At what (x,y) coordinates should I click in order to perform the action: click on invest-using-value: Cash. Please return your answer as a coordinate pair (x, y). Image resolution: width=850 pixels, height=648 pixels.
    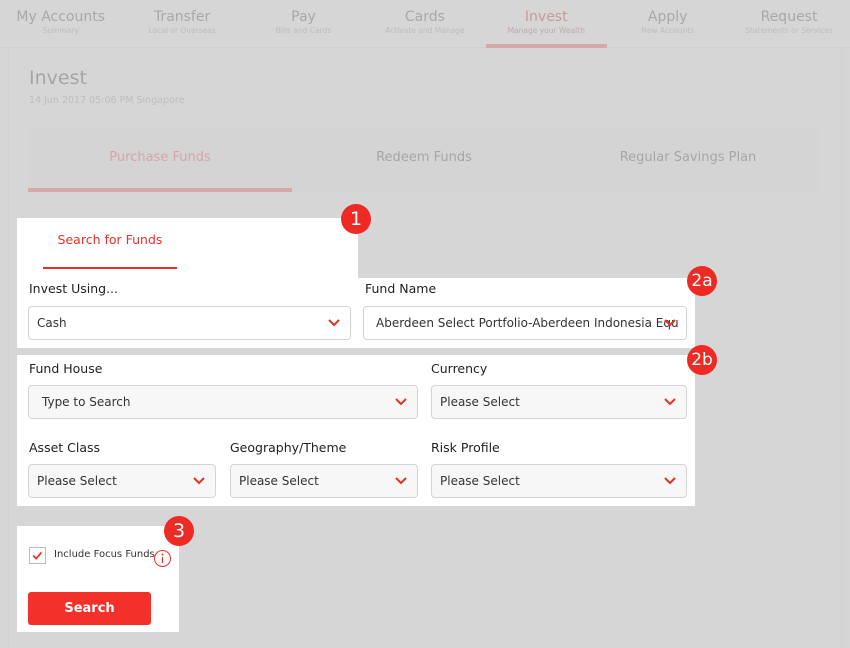
    Looking at the image, I should click on (52, 323).